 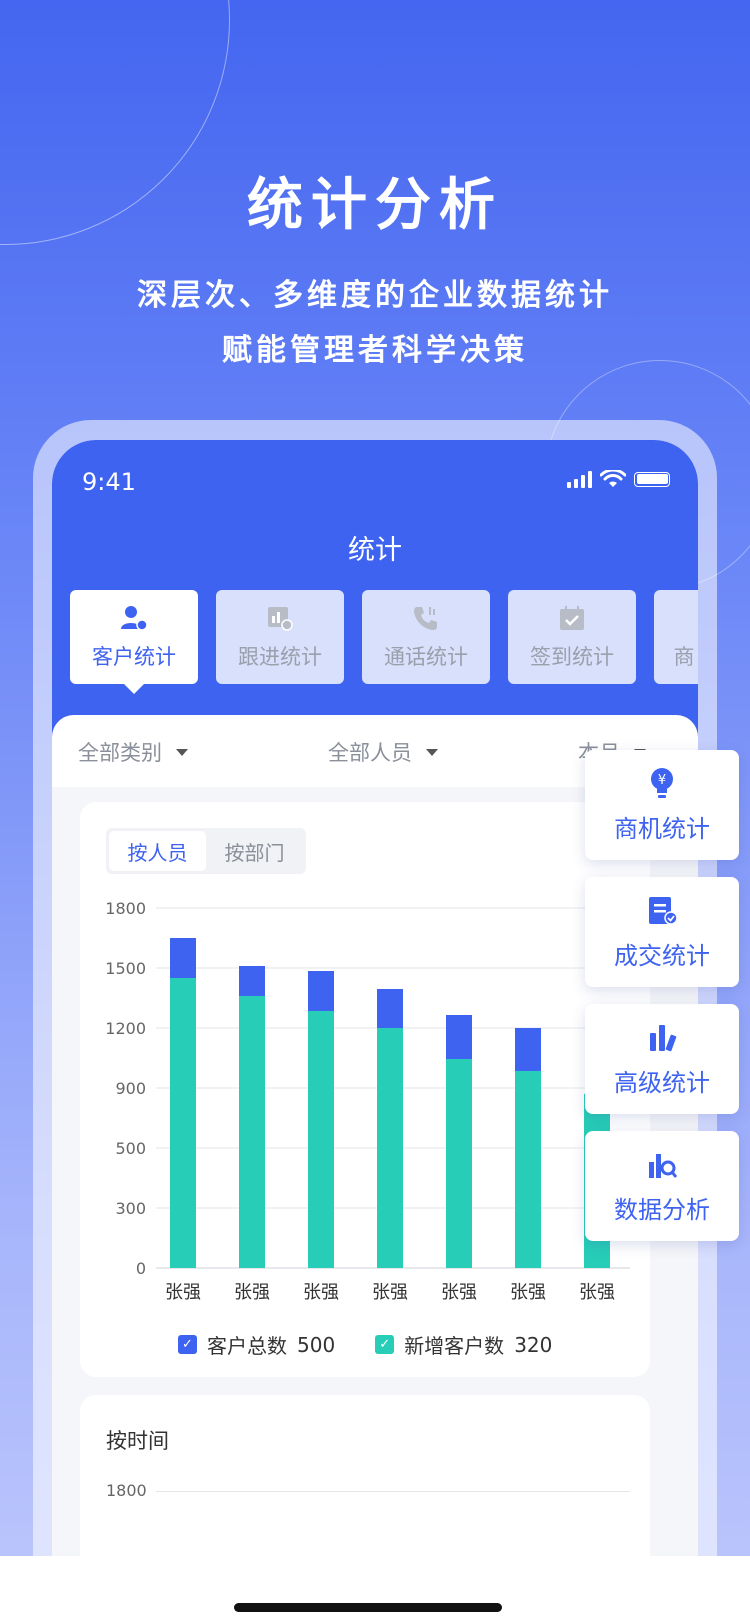 I want to click on side-item-label: 数据分析, so click(x=662, y=1209).